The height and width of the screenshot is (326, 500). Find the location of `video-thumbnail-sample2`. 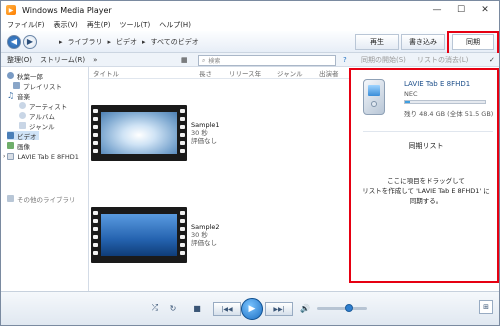

video-thumbnail-sample2 is located at coordinates (139, 235).